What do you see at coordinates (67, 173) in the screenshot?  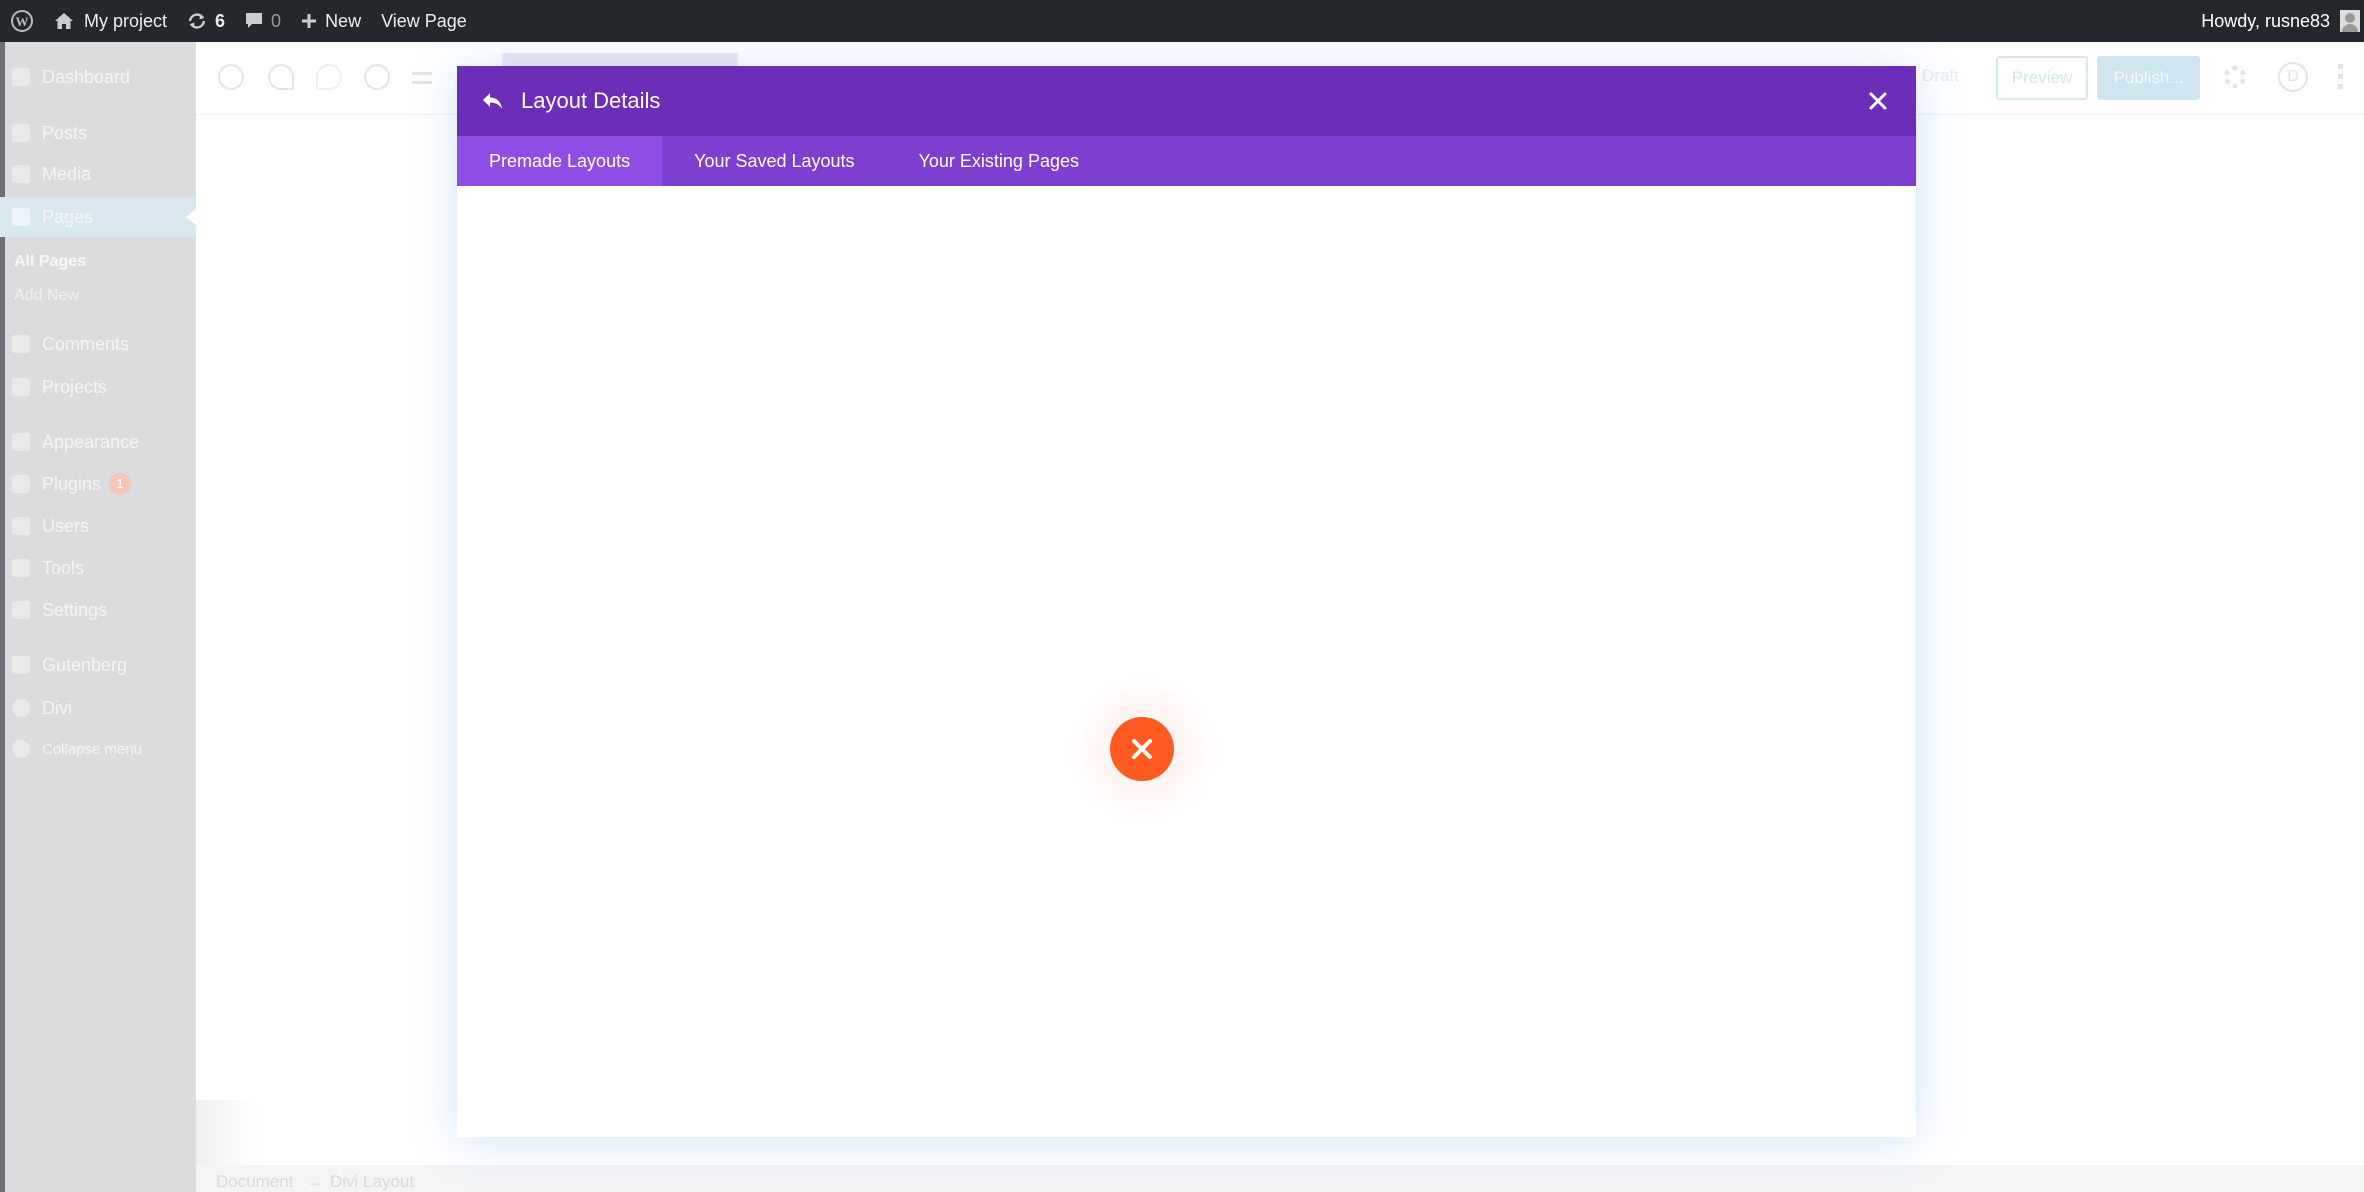 I see `sidebar-item-label: Media` at bounding box center [67, 173].